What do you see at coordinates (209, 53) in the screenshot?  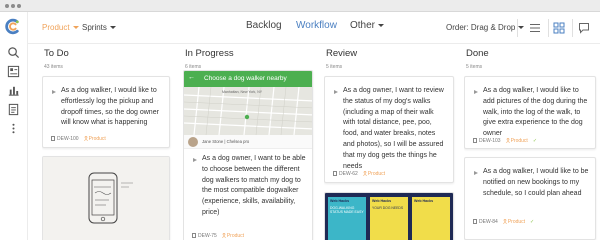 I see `column-title: In Progress` at bounding box center [209, 53].